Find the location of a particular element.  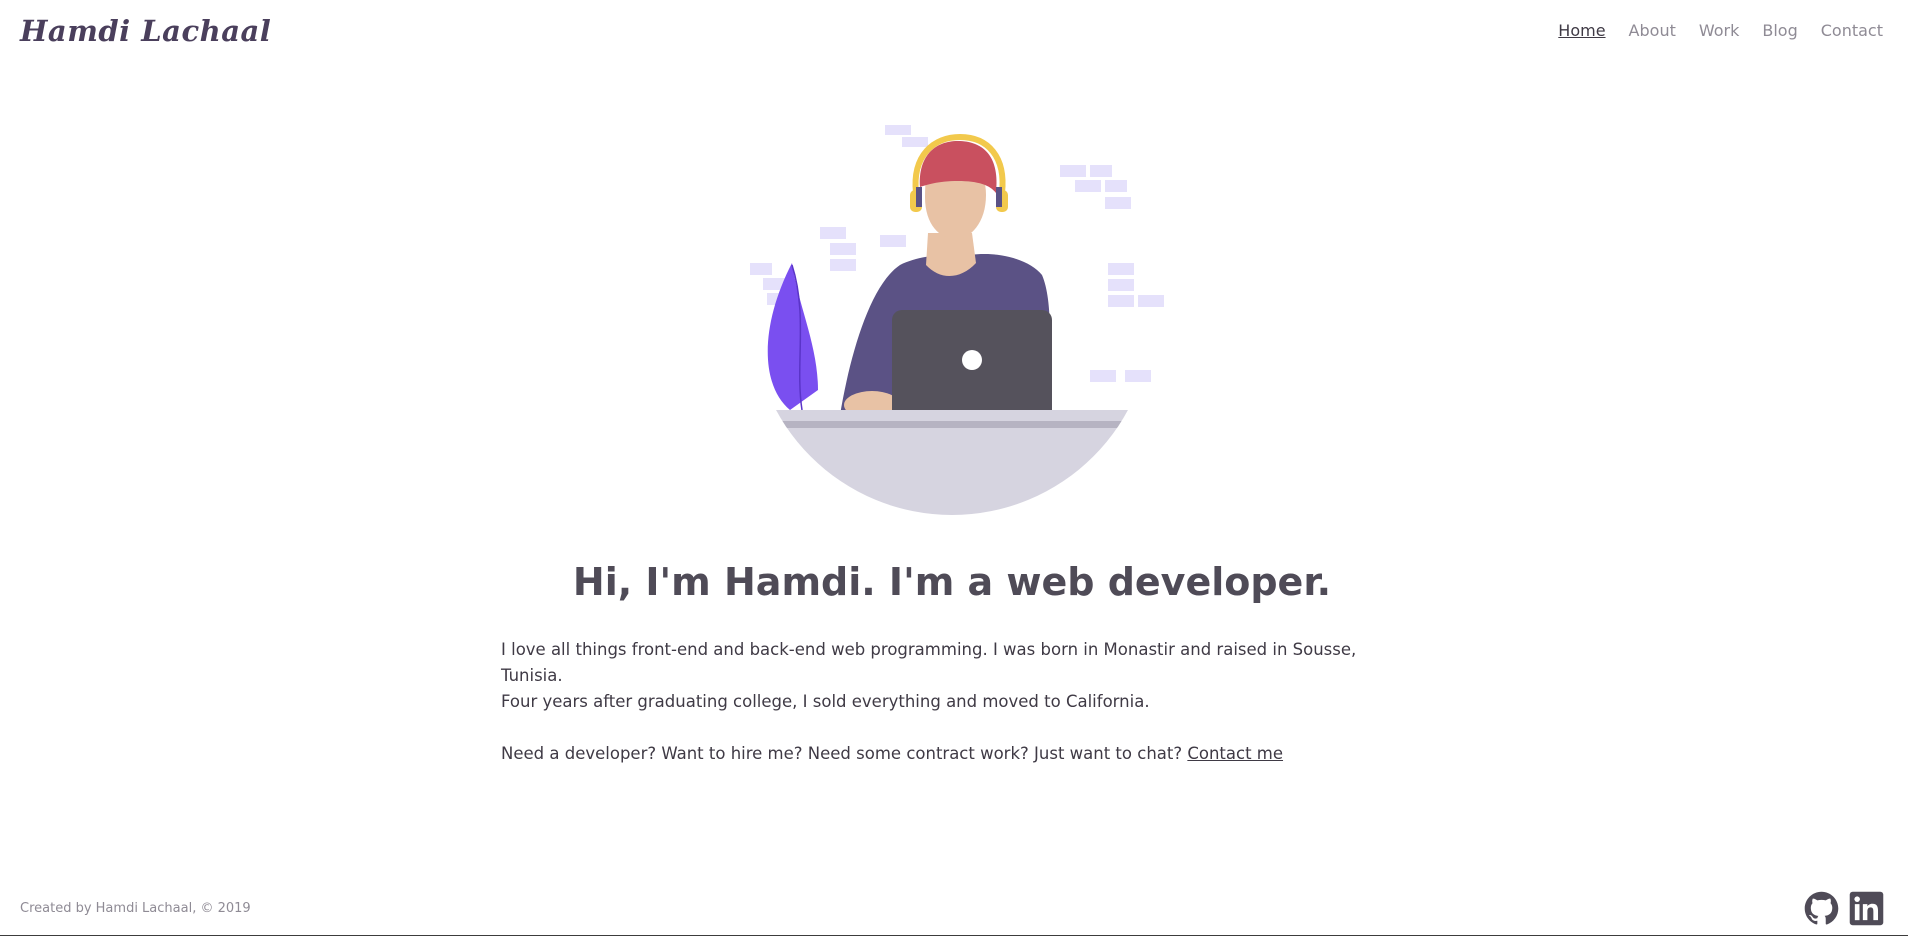

nav-contact: Contact is located at coordinates (1852, 30).